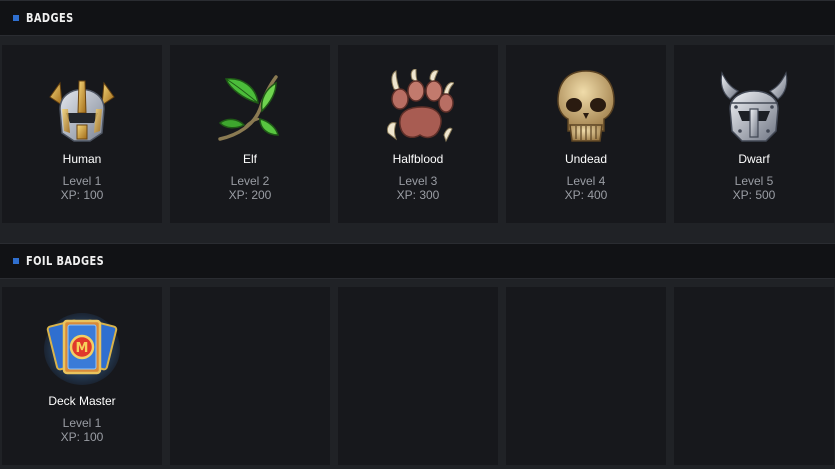 The height and width of the screenshot is (469, 835). What do you see at coordinates (418, 181) in the screenshot?
I see `badge-level: Level 3` at bounding box center [418, 181].